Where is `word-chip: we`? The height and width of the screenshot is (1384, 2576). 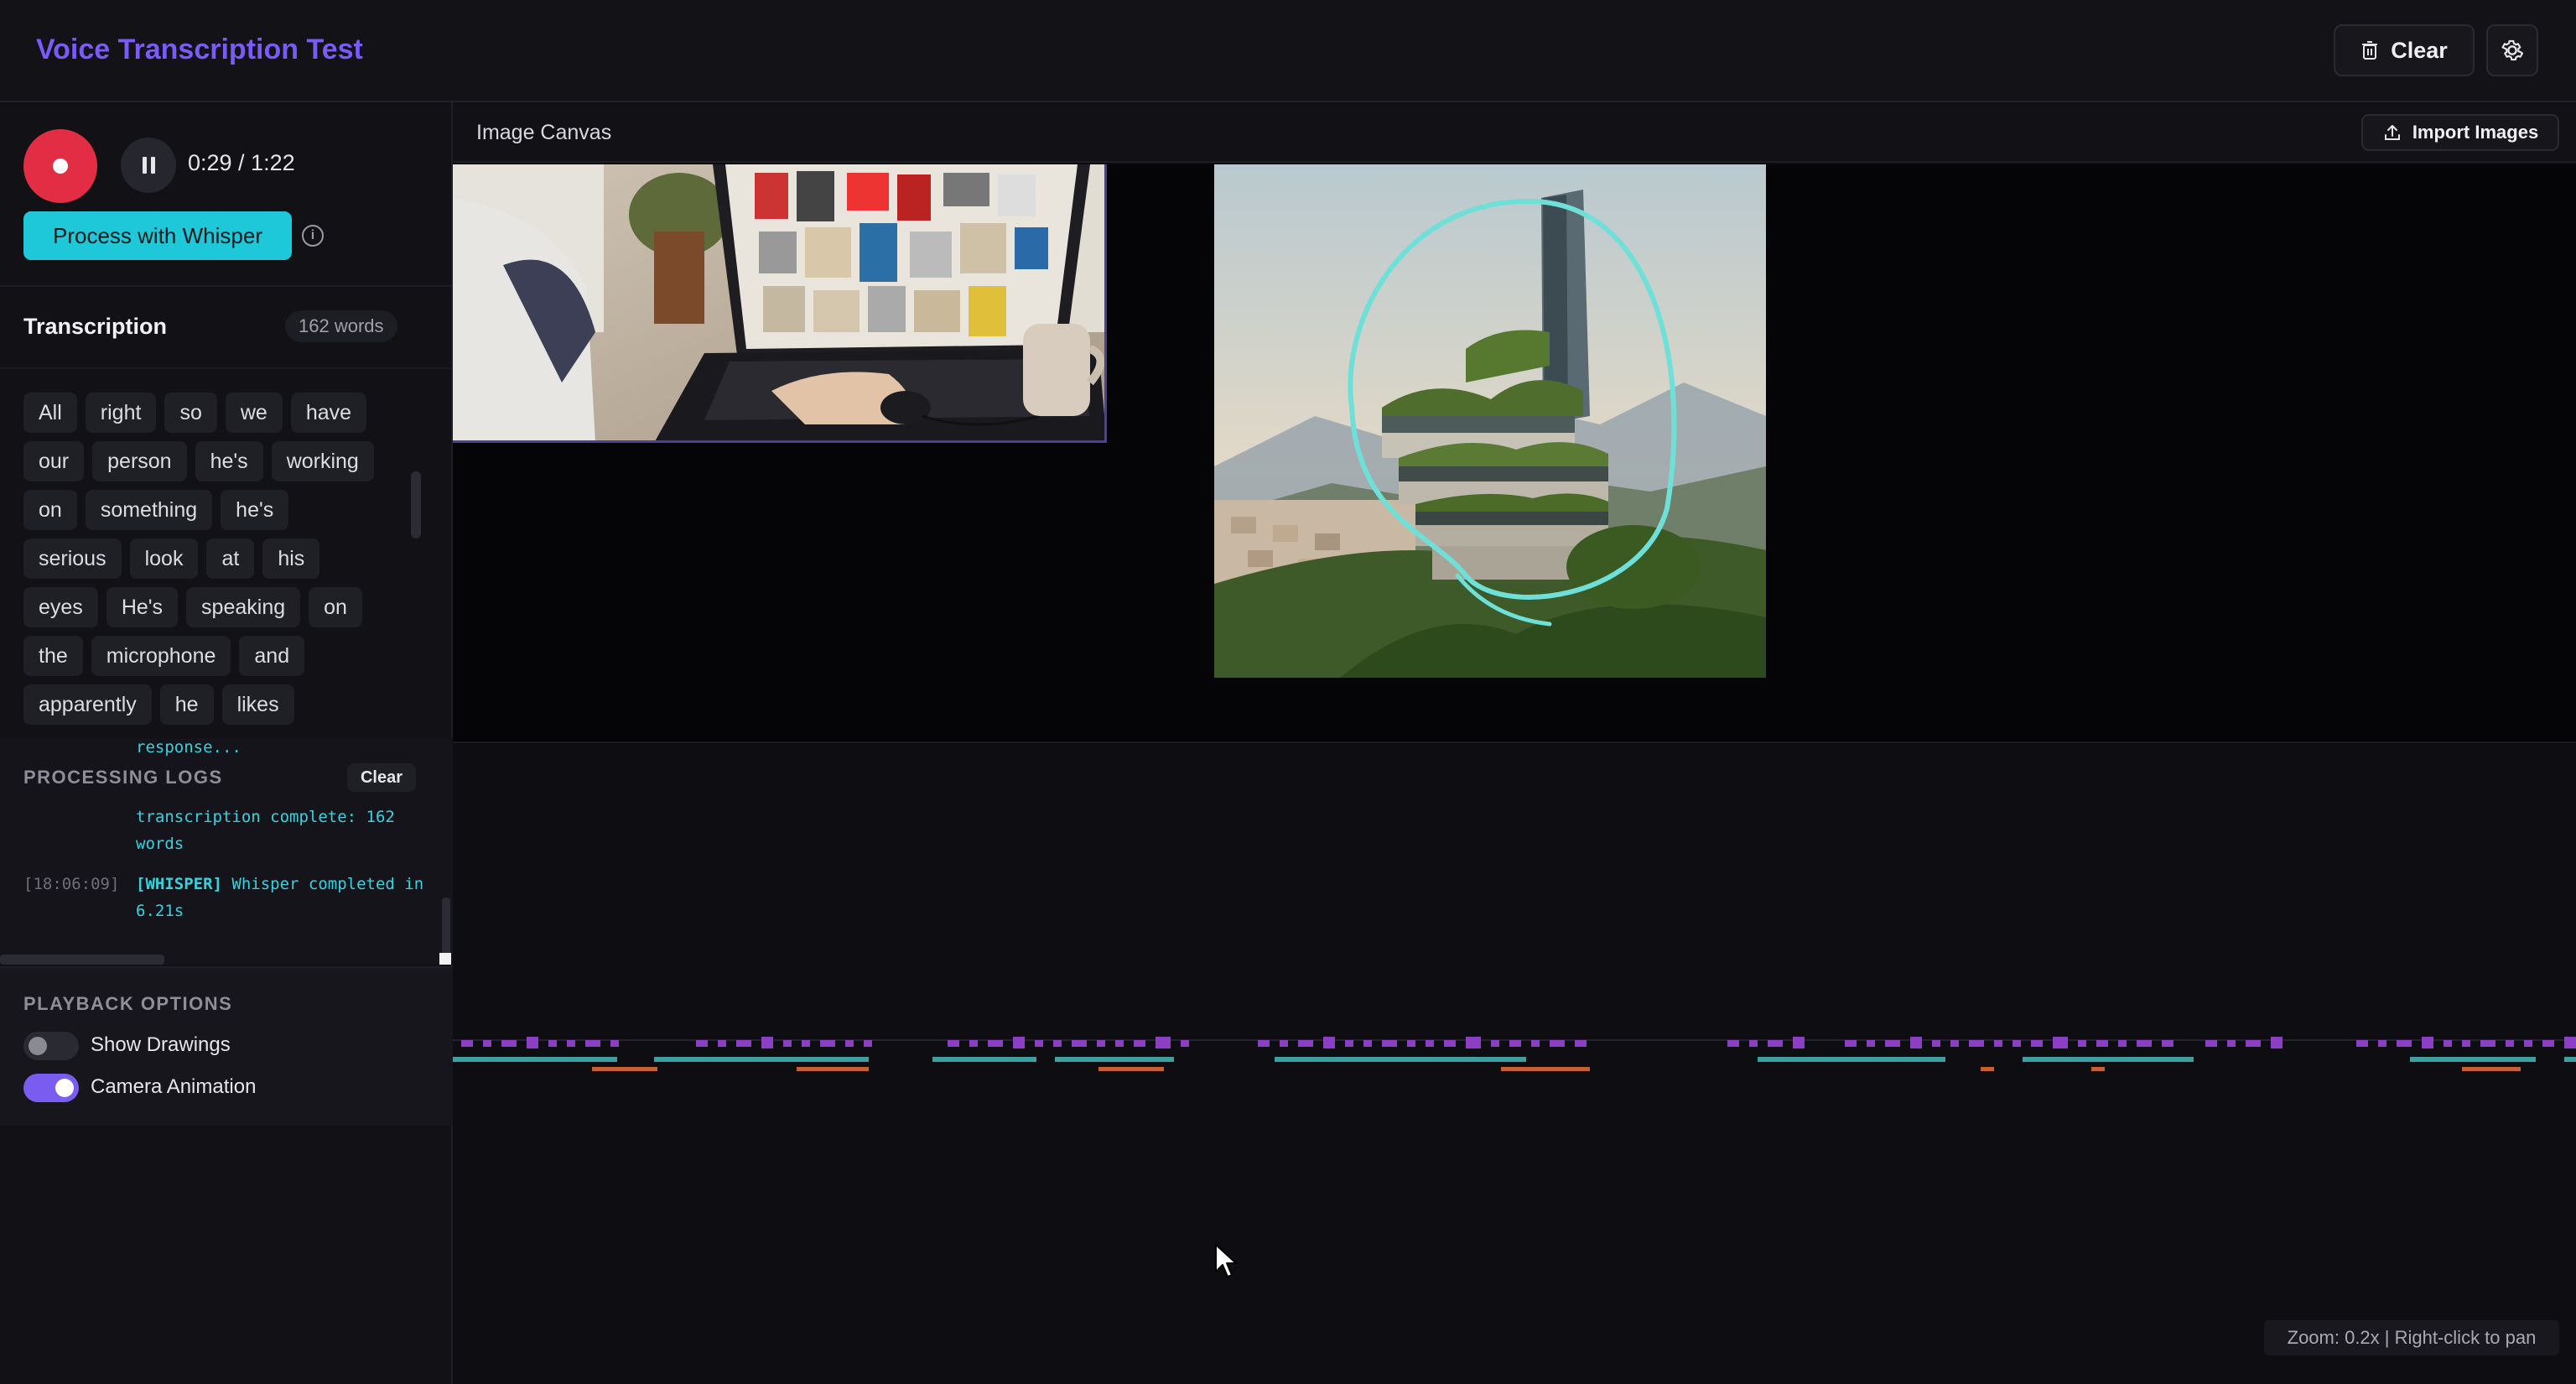 word-chip: we is located at coordinates (254, 413).